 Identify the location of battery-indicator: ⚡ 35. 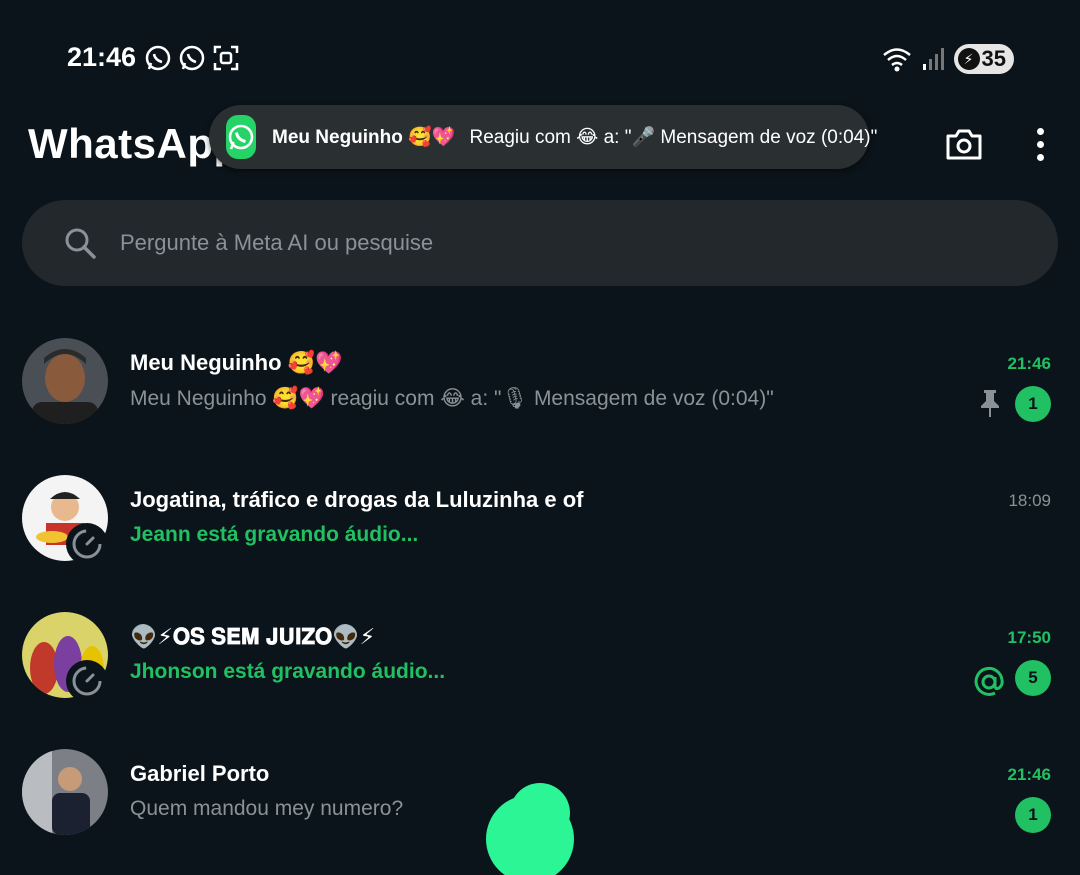
(983, 59).